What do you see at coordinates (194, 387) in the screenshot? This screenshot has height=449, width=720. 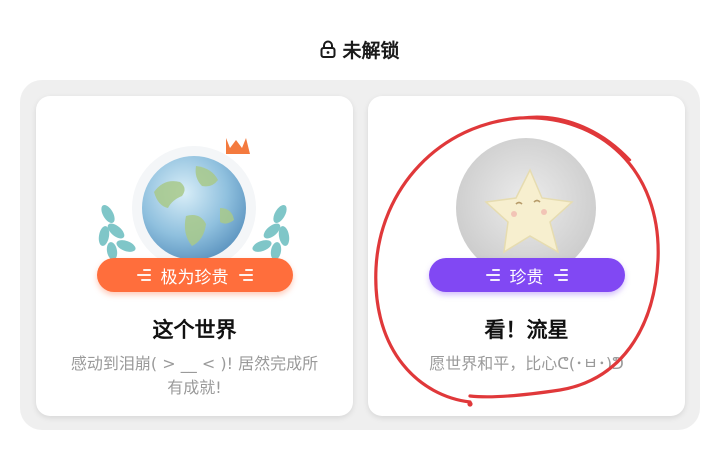 I see `description-line: 有成就!` at bounding box center [194, 387].